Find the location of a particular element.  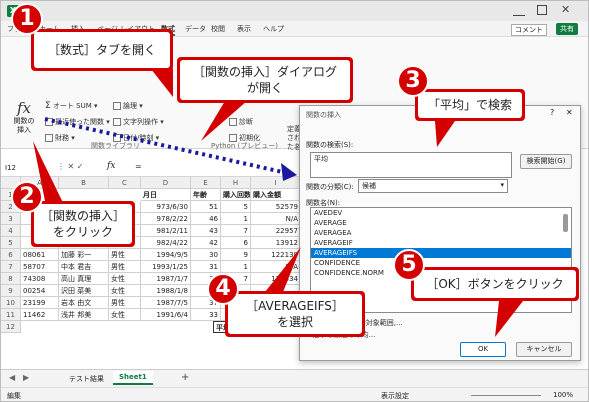

callout-3: 「平均」で検索 is located at coordinates (470, 105).